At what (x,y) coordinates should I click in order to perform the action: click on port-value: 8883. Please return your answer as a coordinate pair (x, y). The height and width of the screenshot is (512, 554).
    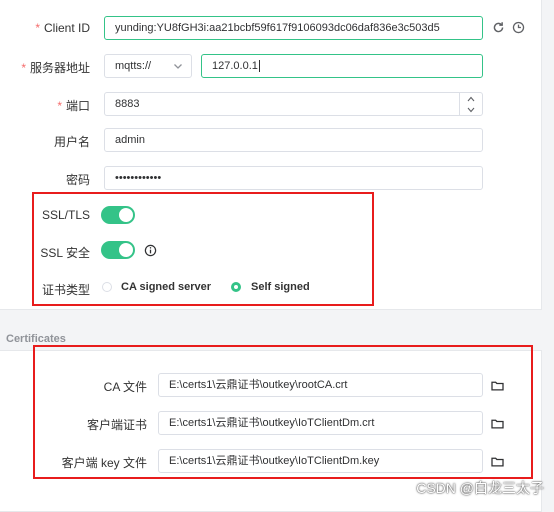
    Looking at the image, I should click on (127, 104).